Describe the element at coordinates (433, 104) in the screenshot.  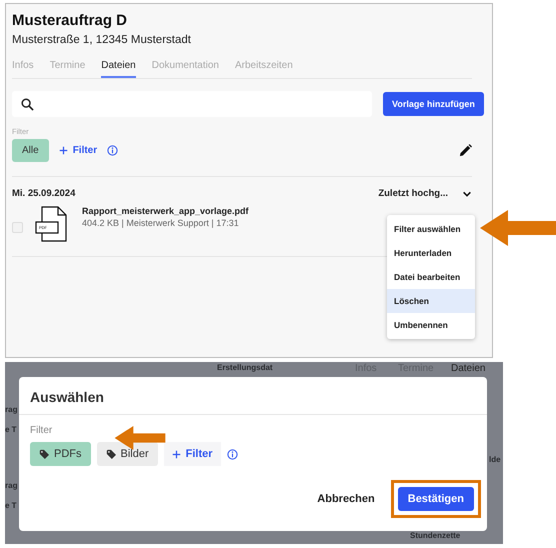
I see `add-template-button: Vorlage hinzufügen` at that location.